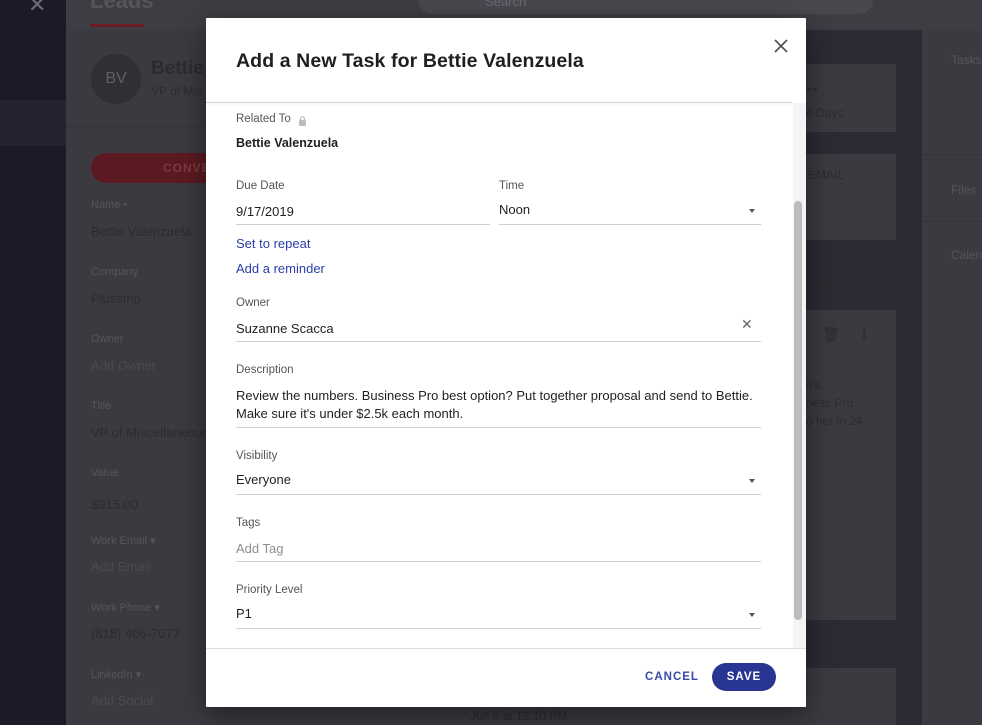 The height and width of the screenshot is (725, 982). I want to click on field-label: Name •, so click(109, 205).